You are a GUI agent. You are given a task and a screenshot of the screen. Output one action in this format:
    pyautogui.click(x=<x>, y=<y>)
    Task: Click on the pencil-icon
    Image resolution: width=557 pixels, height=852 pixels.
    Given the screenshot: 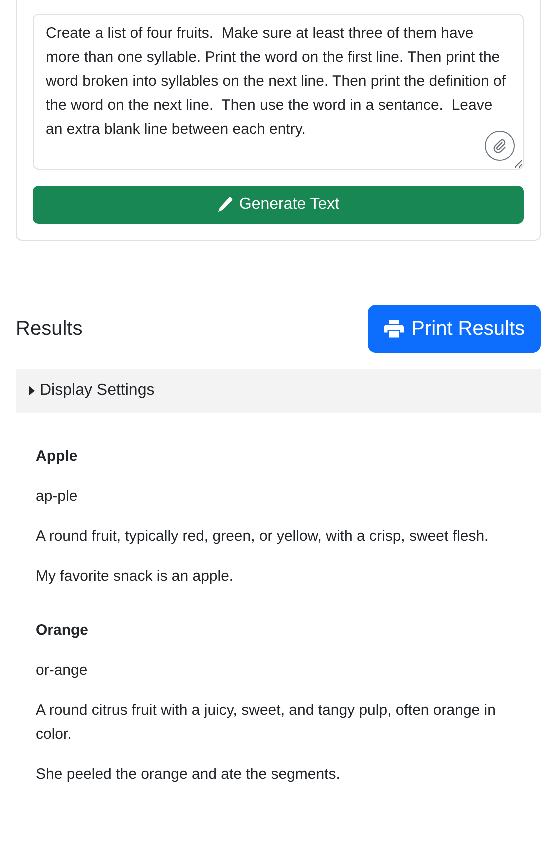 What is the action you would take?
    pyautogui.click(x=225, y=205)
    